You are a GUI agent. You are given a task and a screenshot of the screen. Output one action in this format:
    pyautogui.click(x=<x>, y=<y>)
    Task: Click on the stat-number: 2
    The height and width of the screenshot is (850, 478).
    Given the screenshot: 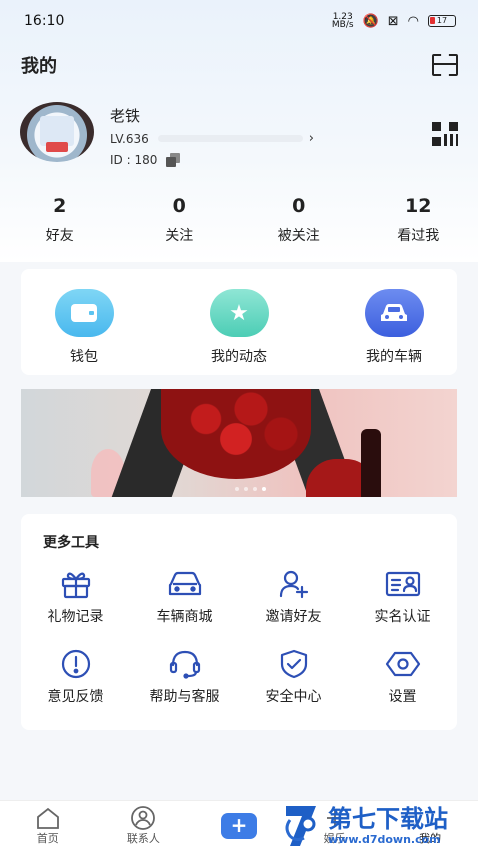 What is the action you would take?
    pyautogui.click(x=60, y=206)
    